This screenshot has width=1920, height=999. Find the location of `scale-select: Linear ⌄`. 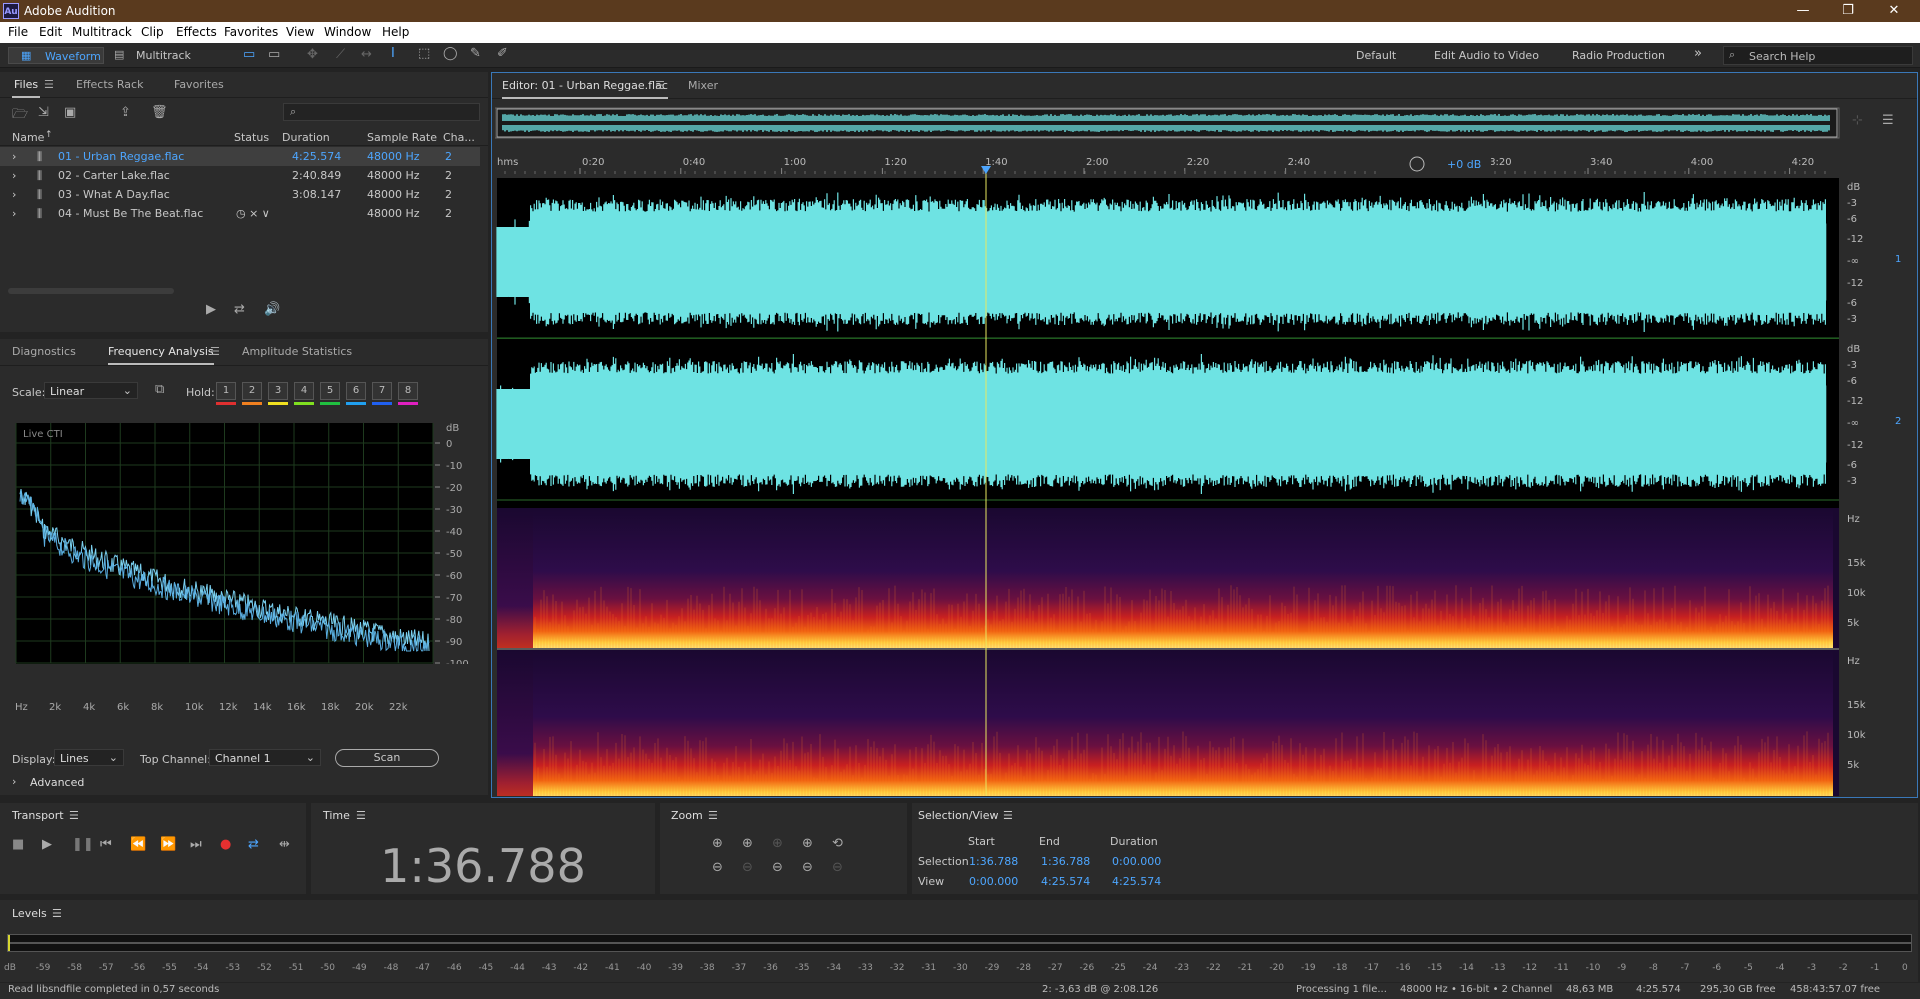

scale-select: Linear ⌄ is located at coordinates (91, 390).